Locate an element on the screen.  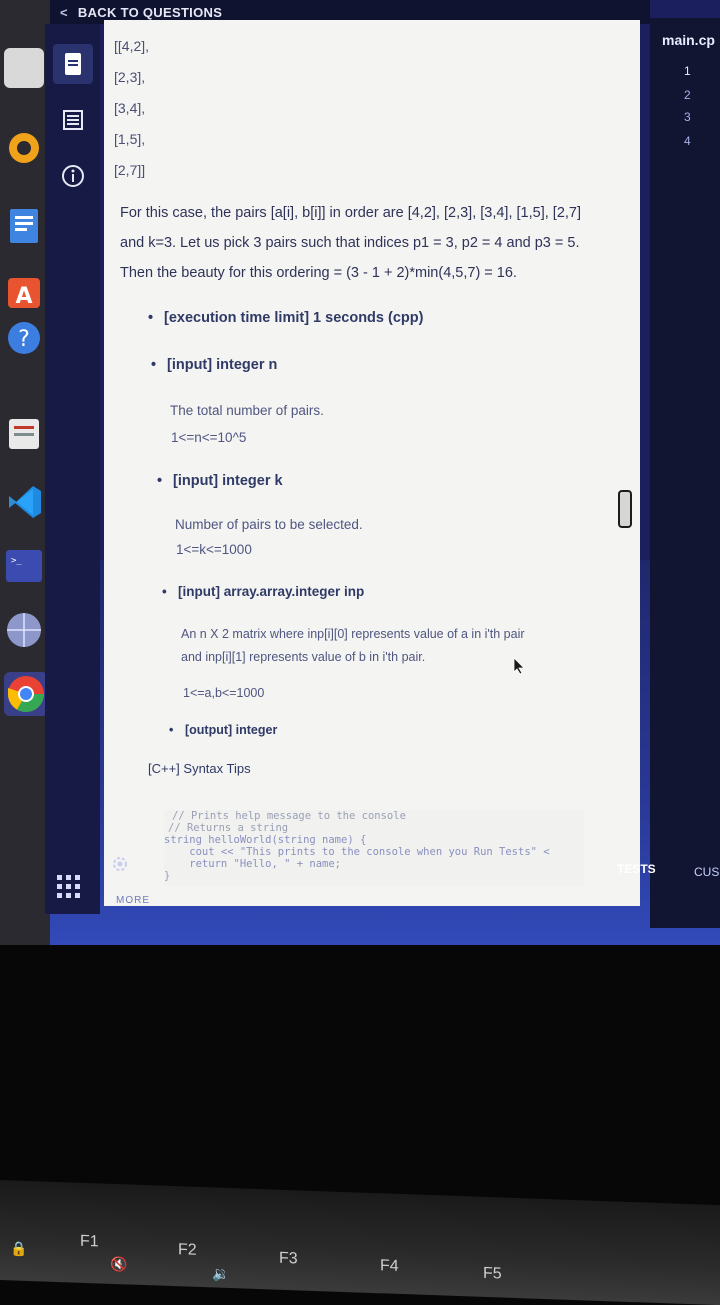
line-number: 1 is located at coordinates (687, 71).